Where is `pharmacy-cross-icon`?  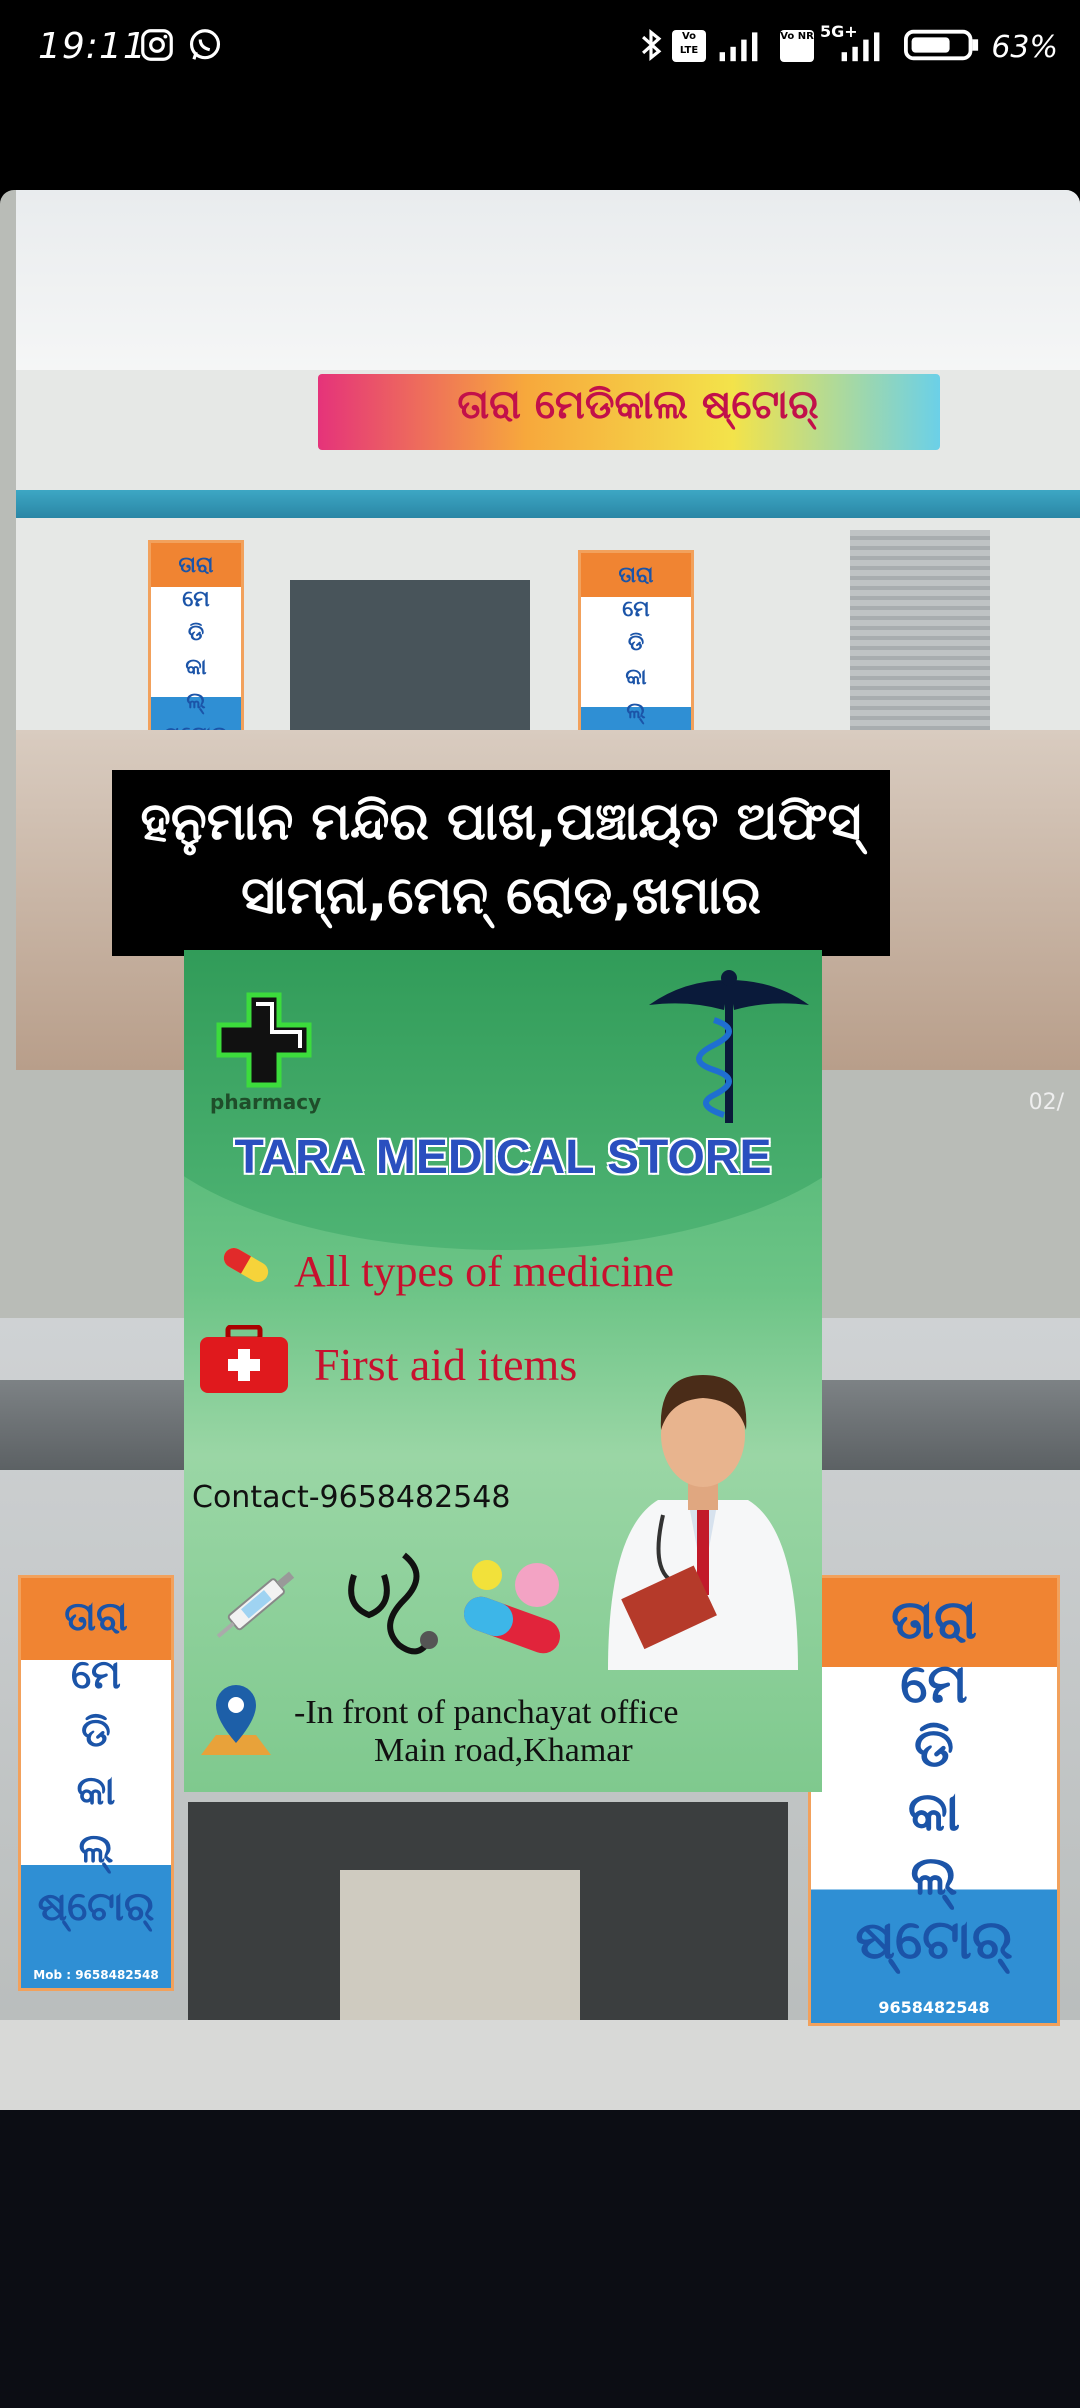 pharmacy-cross-icon is located at coordinates (264, 1040).